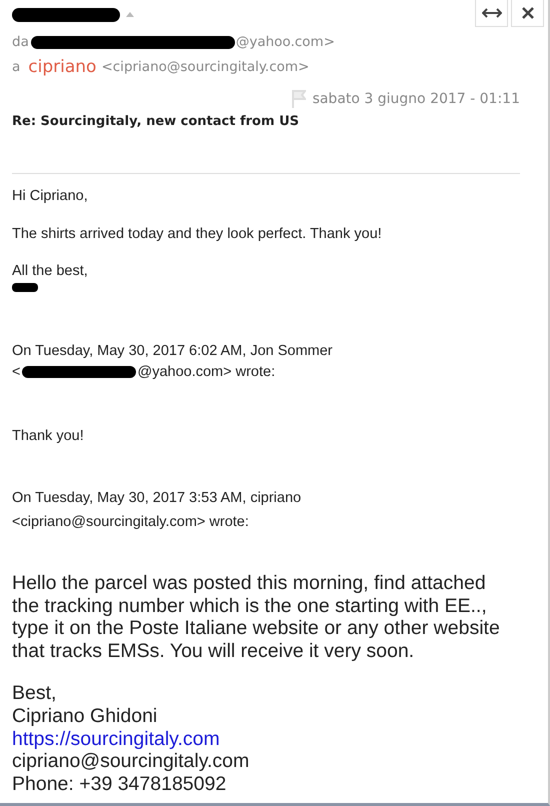  Describe the element at coordinates (85, 716) in the screenshot. I see `signature-line: Cipriano Ghidoni` at that location.